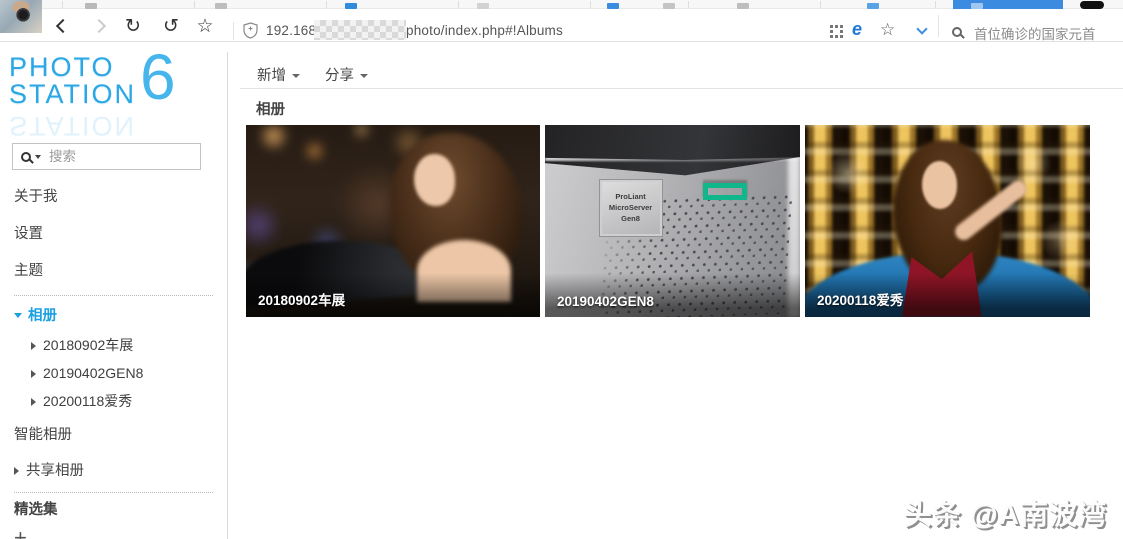 Image resolution: width=1123 pixels, height=539 pixels. Describe the element at coordinates (831, 26) in the screenshot. I see `qr-code-icon` at that location.